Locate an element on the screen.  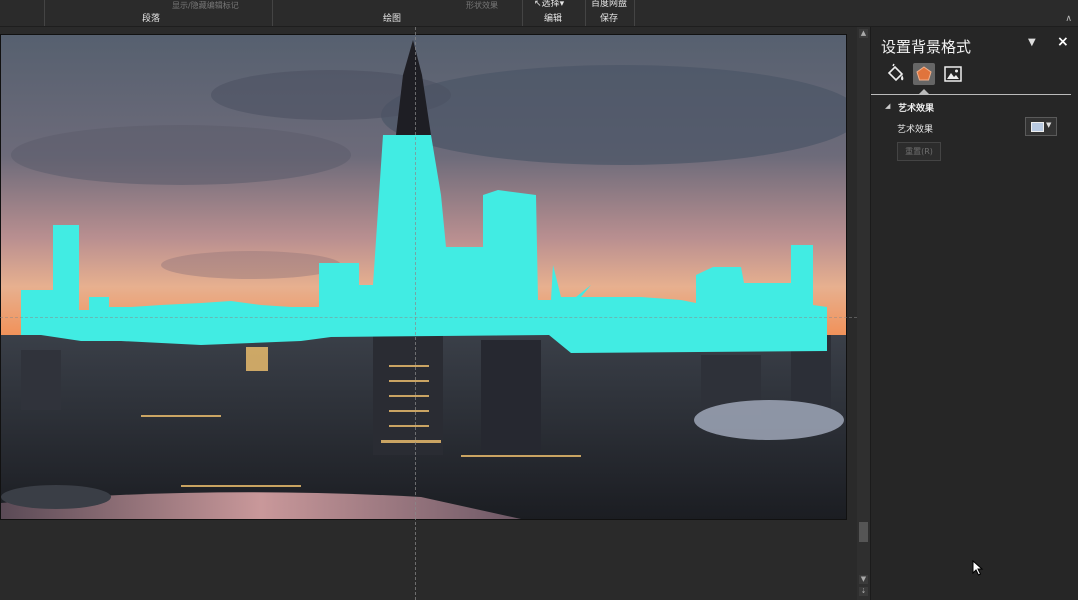
collapse-caret-icon: ◢ is located at coordinates (887, 106).